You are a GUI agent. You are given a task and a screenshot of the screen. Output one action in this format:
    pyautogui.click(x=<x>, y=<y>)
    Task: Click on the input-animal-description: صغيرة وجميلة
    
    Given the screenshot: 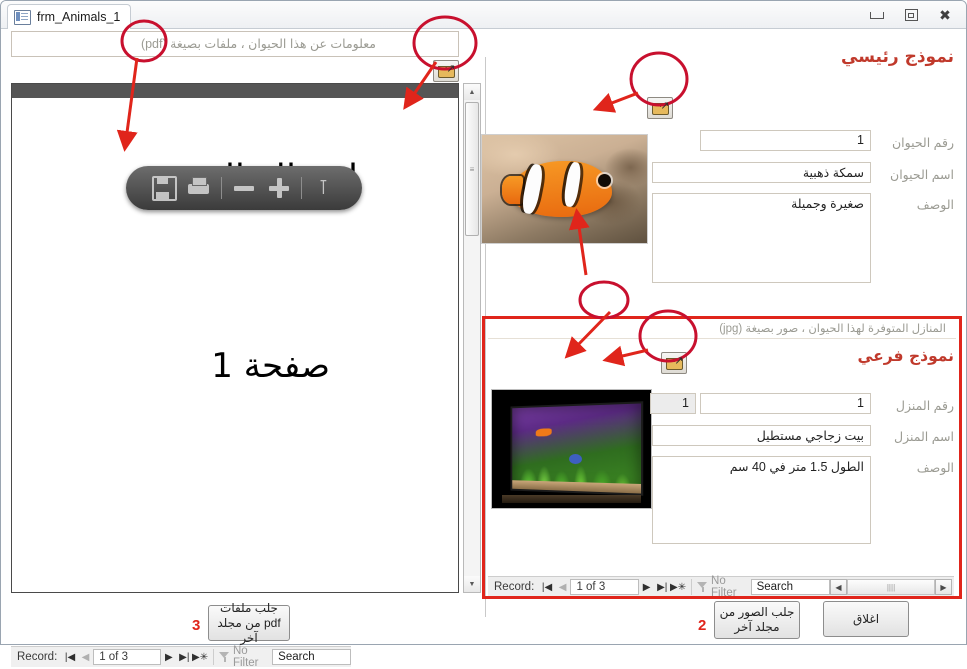 What is the action you would take?
    pyautogui.click(x=761, y=238)
    